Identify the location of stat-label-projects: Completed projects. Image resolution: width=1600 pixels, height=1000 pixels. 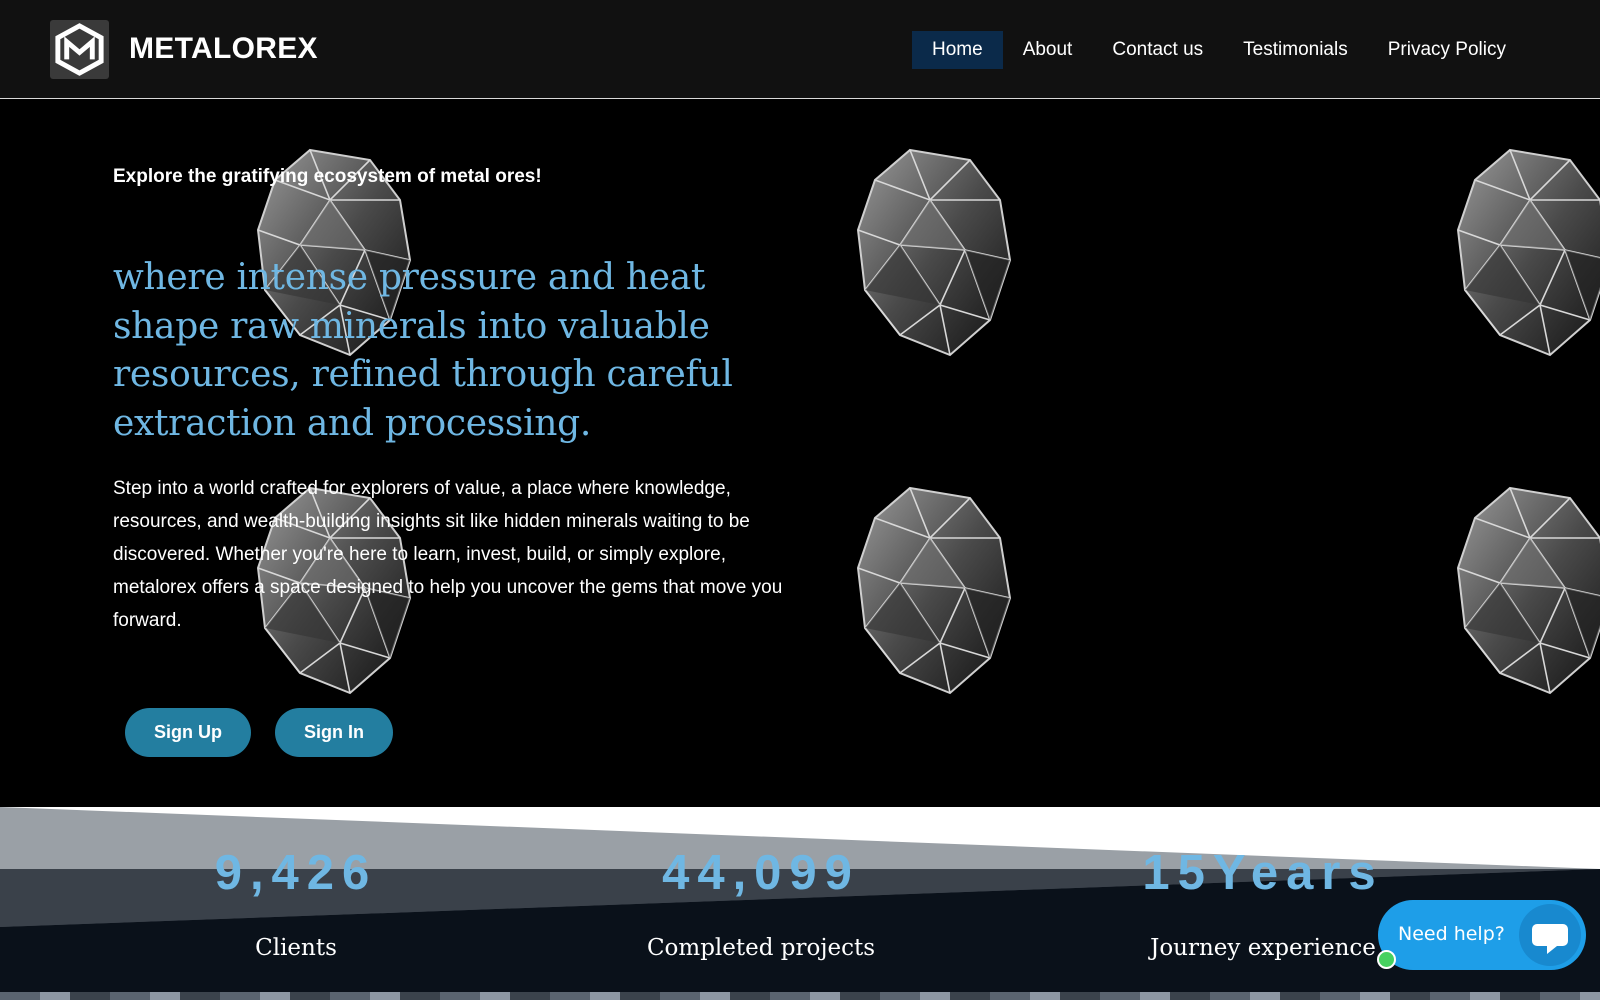
(761, 948).